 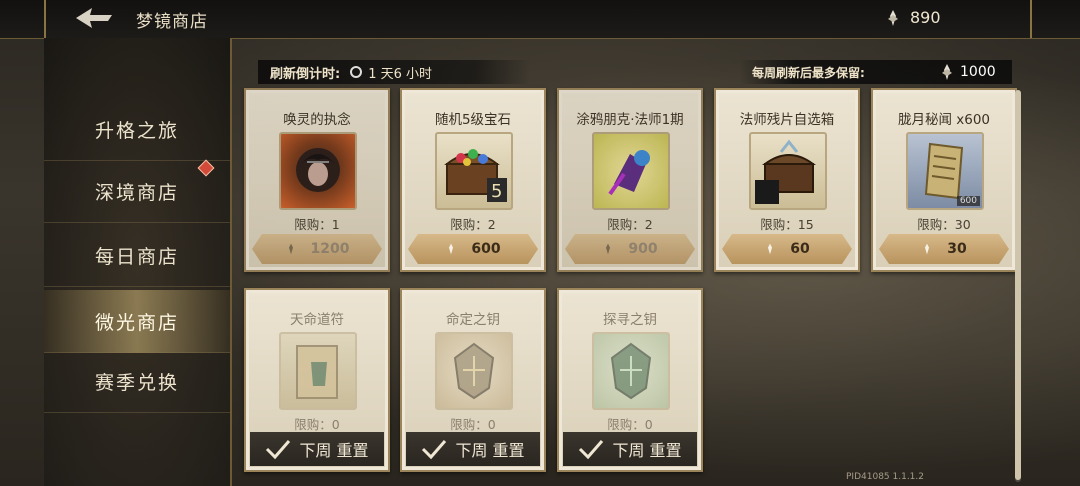 I want to click on back-button, so click(x=94, y=18).